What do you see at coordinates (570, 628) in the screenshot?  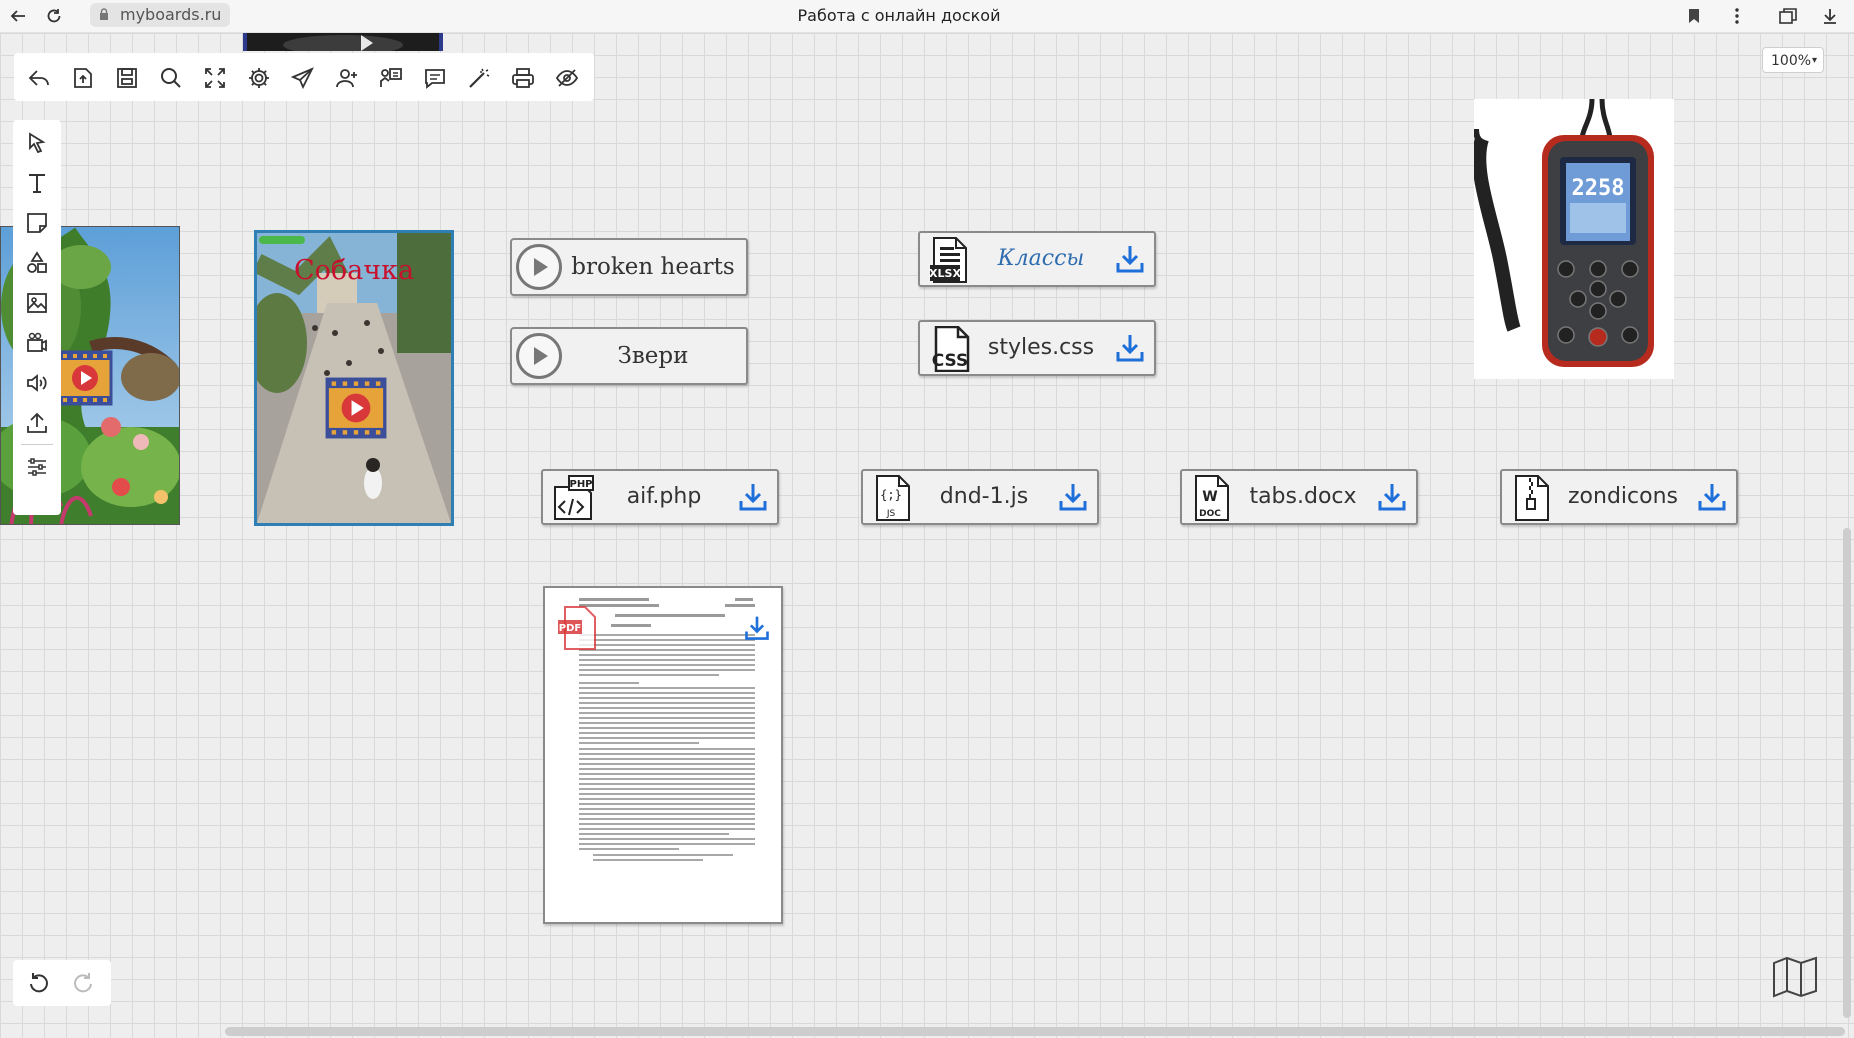 I see `svg-text: PDF` at bounding box center [570, 628].